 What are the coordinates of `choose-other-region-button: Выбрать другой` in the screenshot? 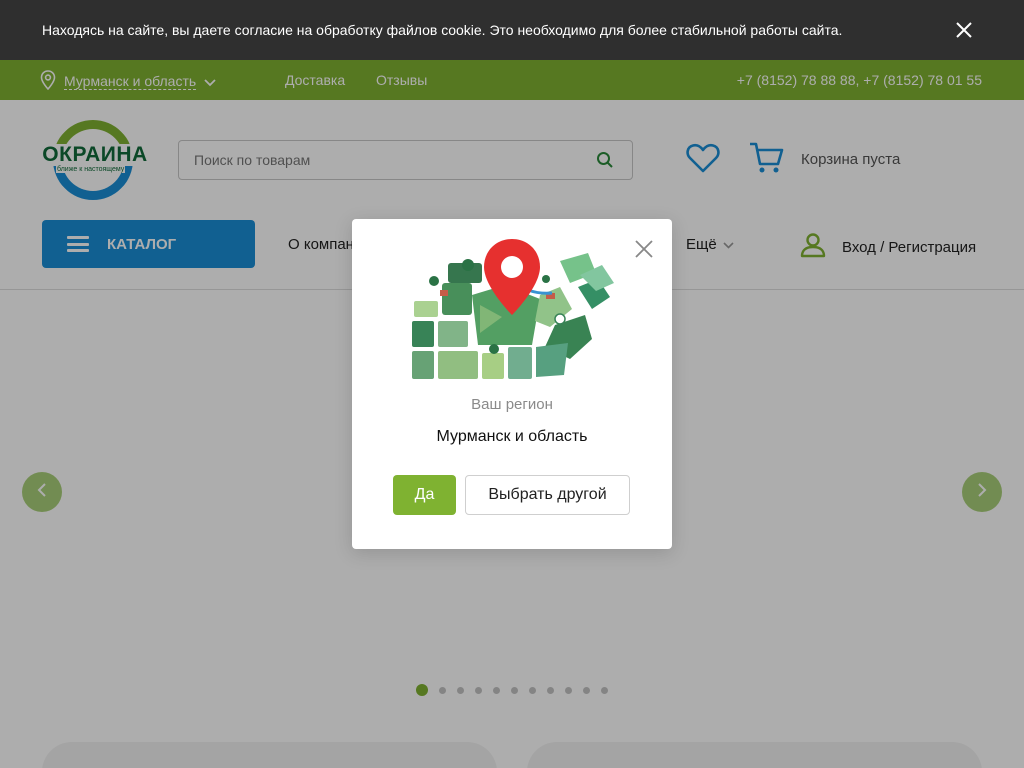 It's located at (547, 495).